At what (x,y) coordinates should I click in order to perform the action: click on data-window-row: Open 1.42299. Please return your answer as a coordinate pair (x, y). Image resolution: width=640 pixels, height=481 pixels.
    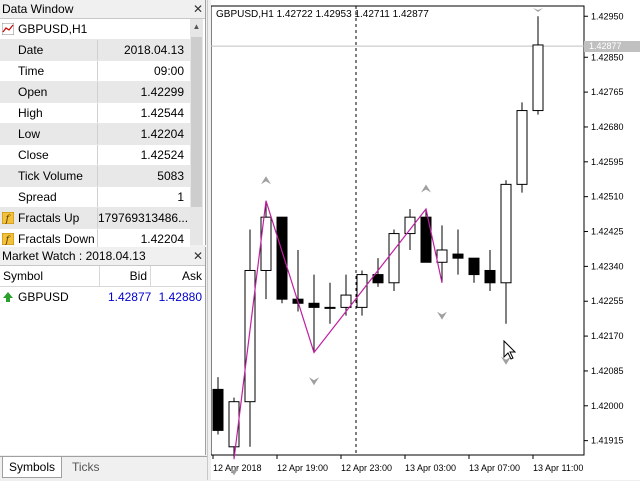
    Looking at the image, I should click on (95, 92).